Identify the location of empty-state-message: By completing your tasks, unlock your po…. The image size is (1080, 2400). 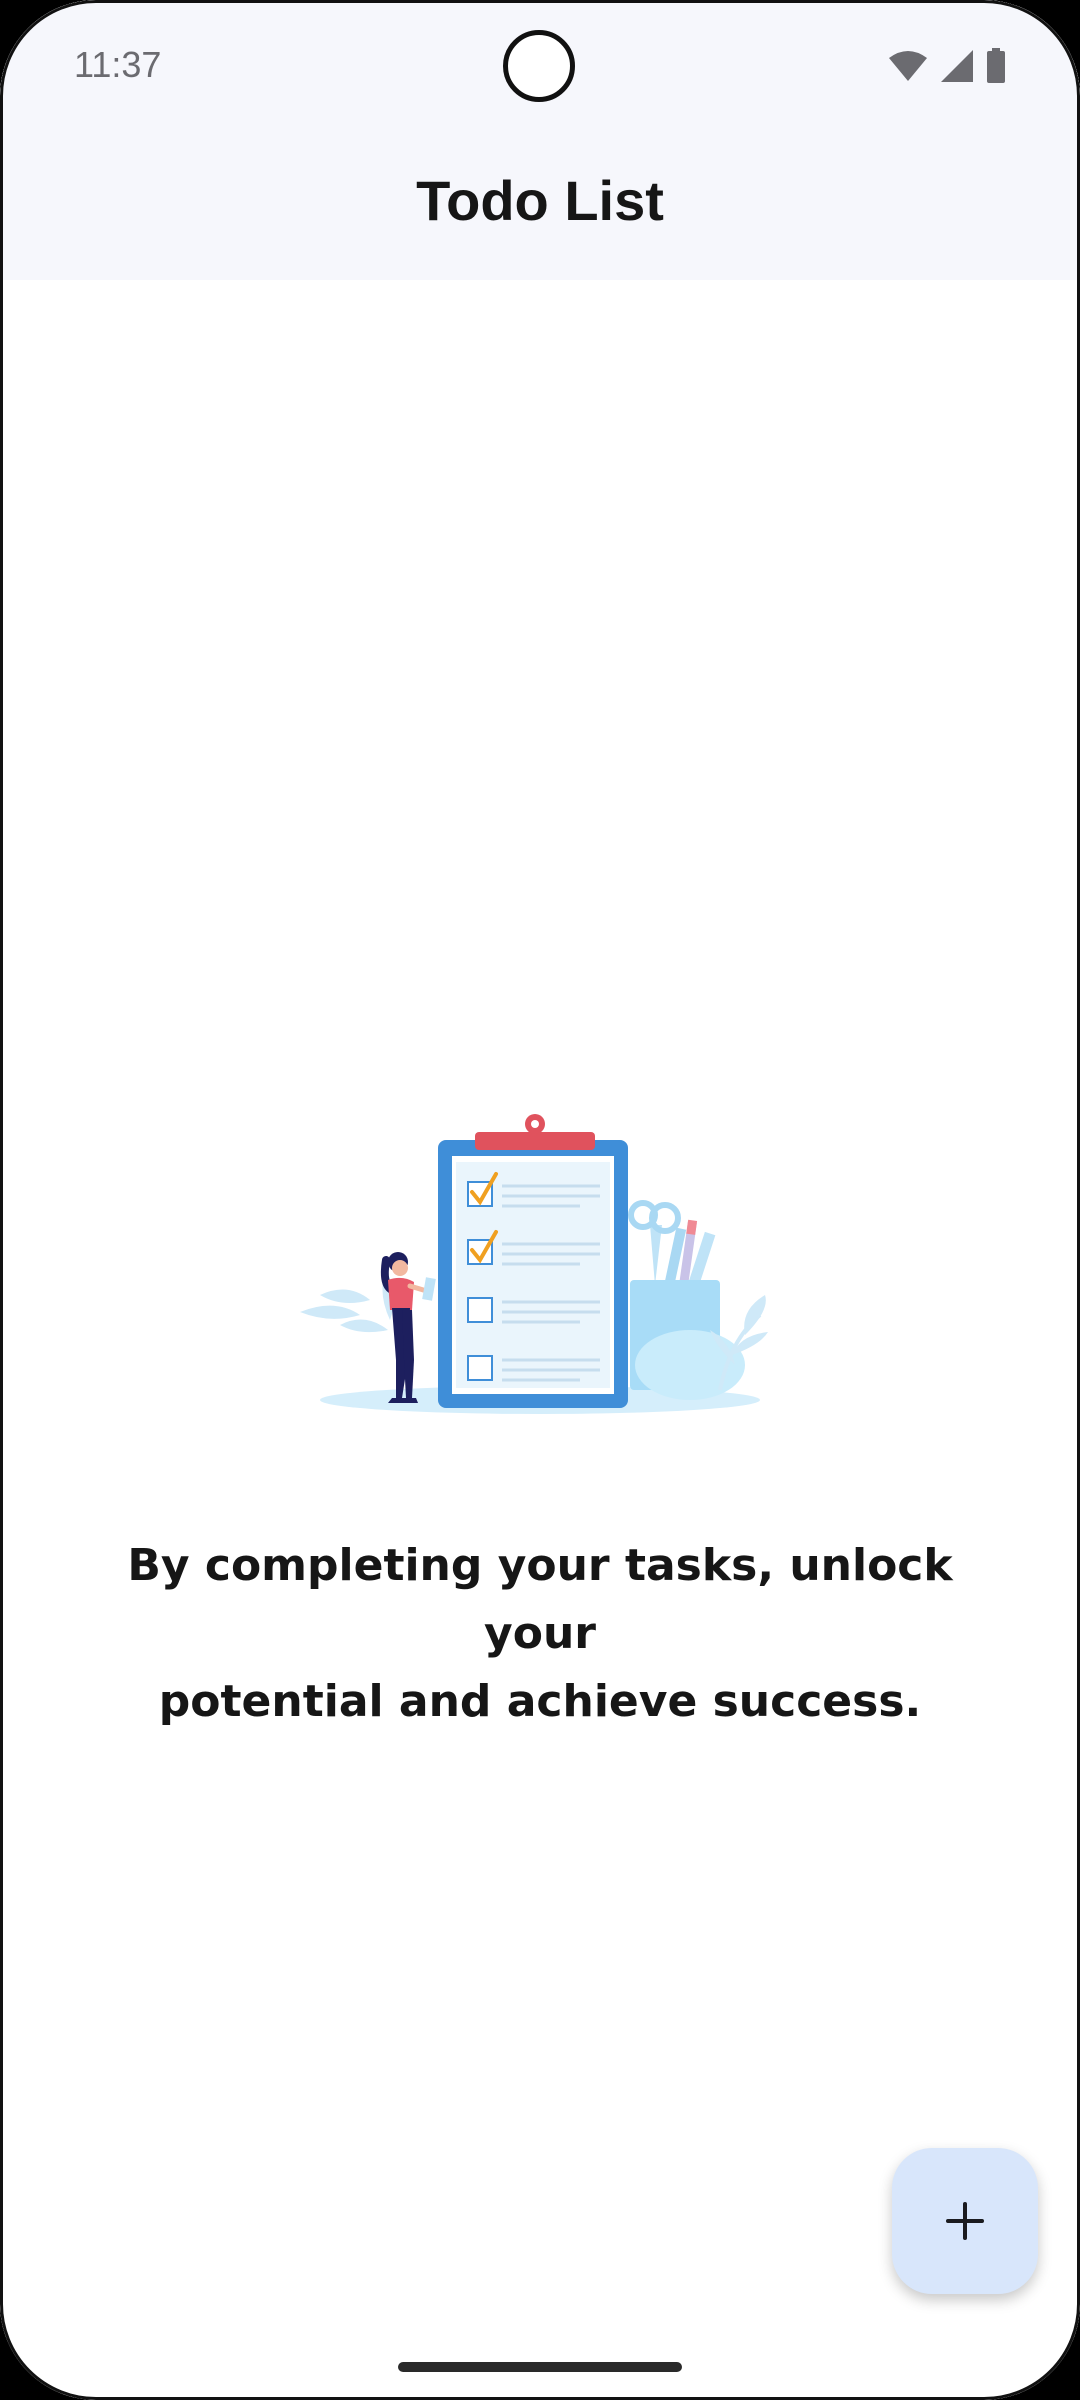
(540, 1634).